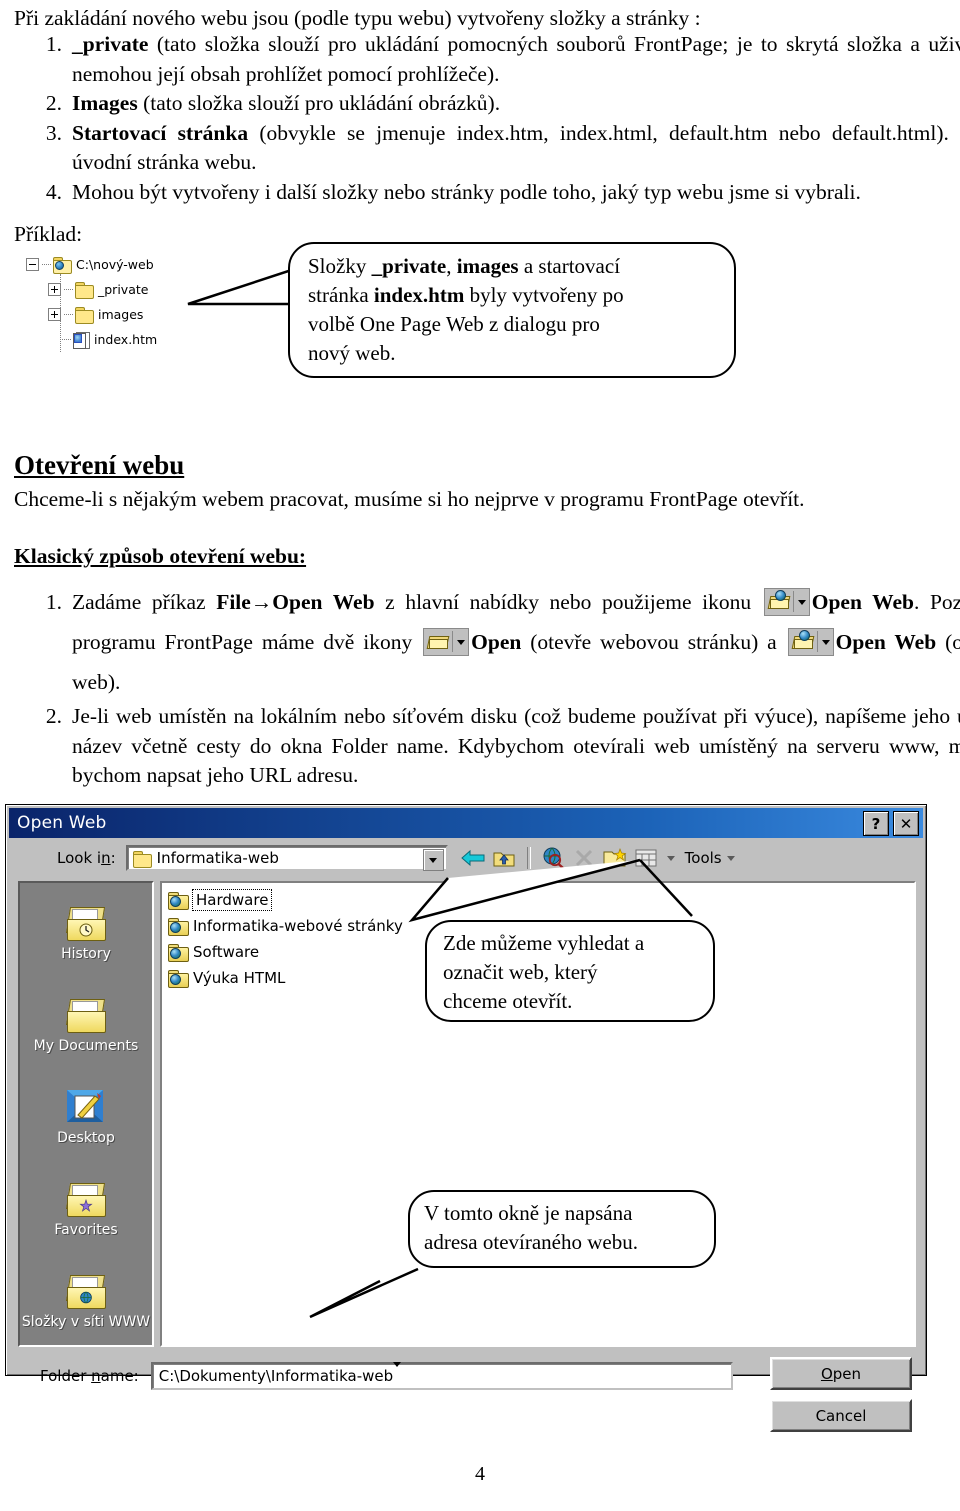  What do you see at coordinates (86, 1291) in the screenshot?
I see `web-folders-icon` at bounding box center [86, 1291].